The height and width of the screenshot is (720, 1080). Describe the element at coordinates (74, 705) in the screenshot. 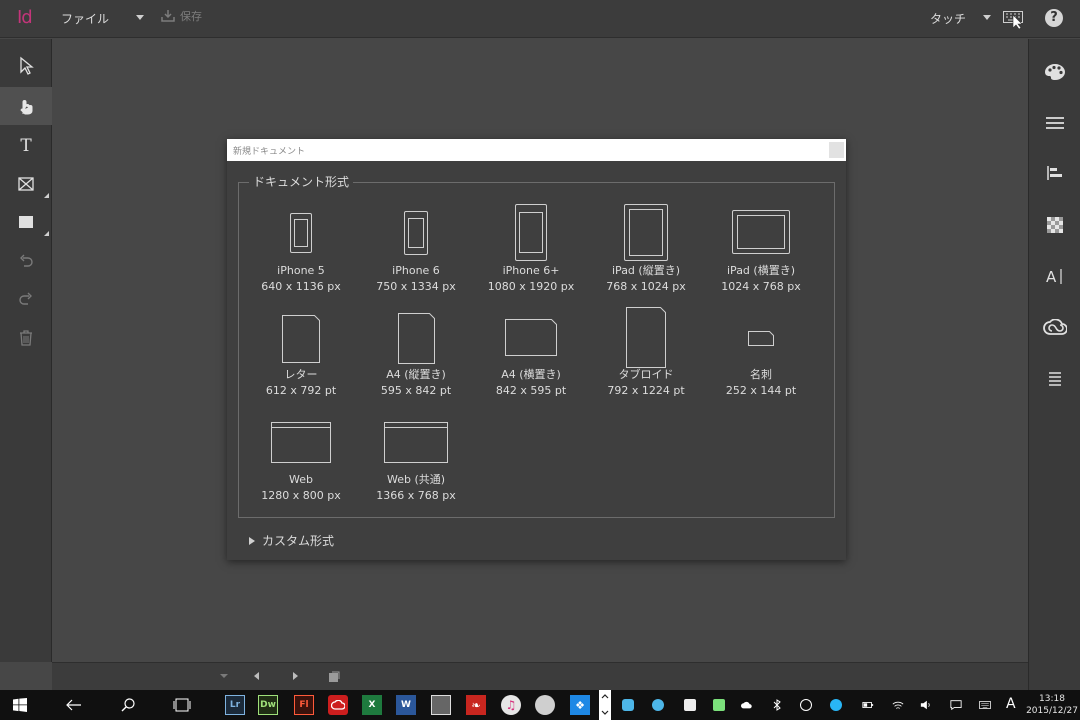

I see `back-arrow-icon` at that location.